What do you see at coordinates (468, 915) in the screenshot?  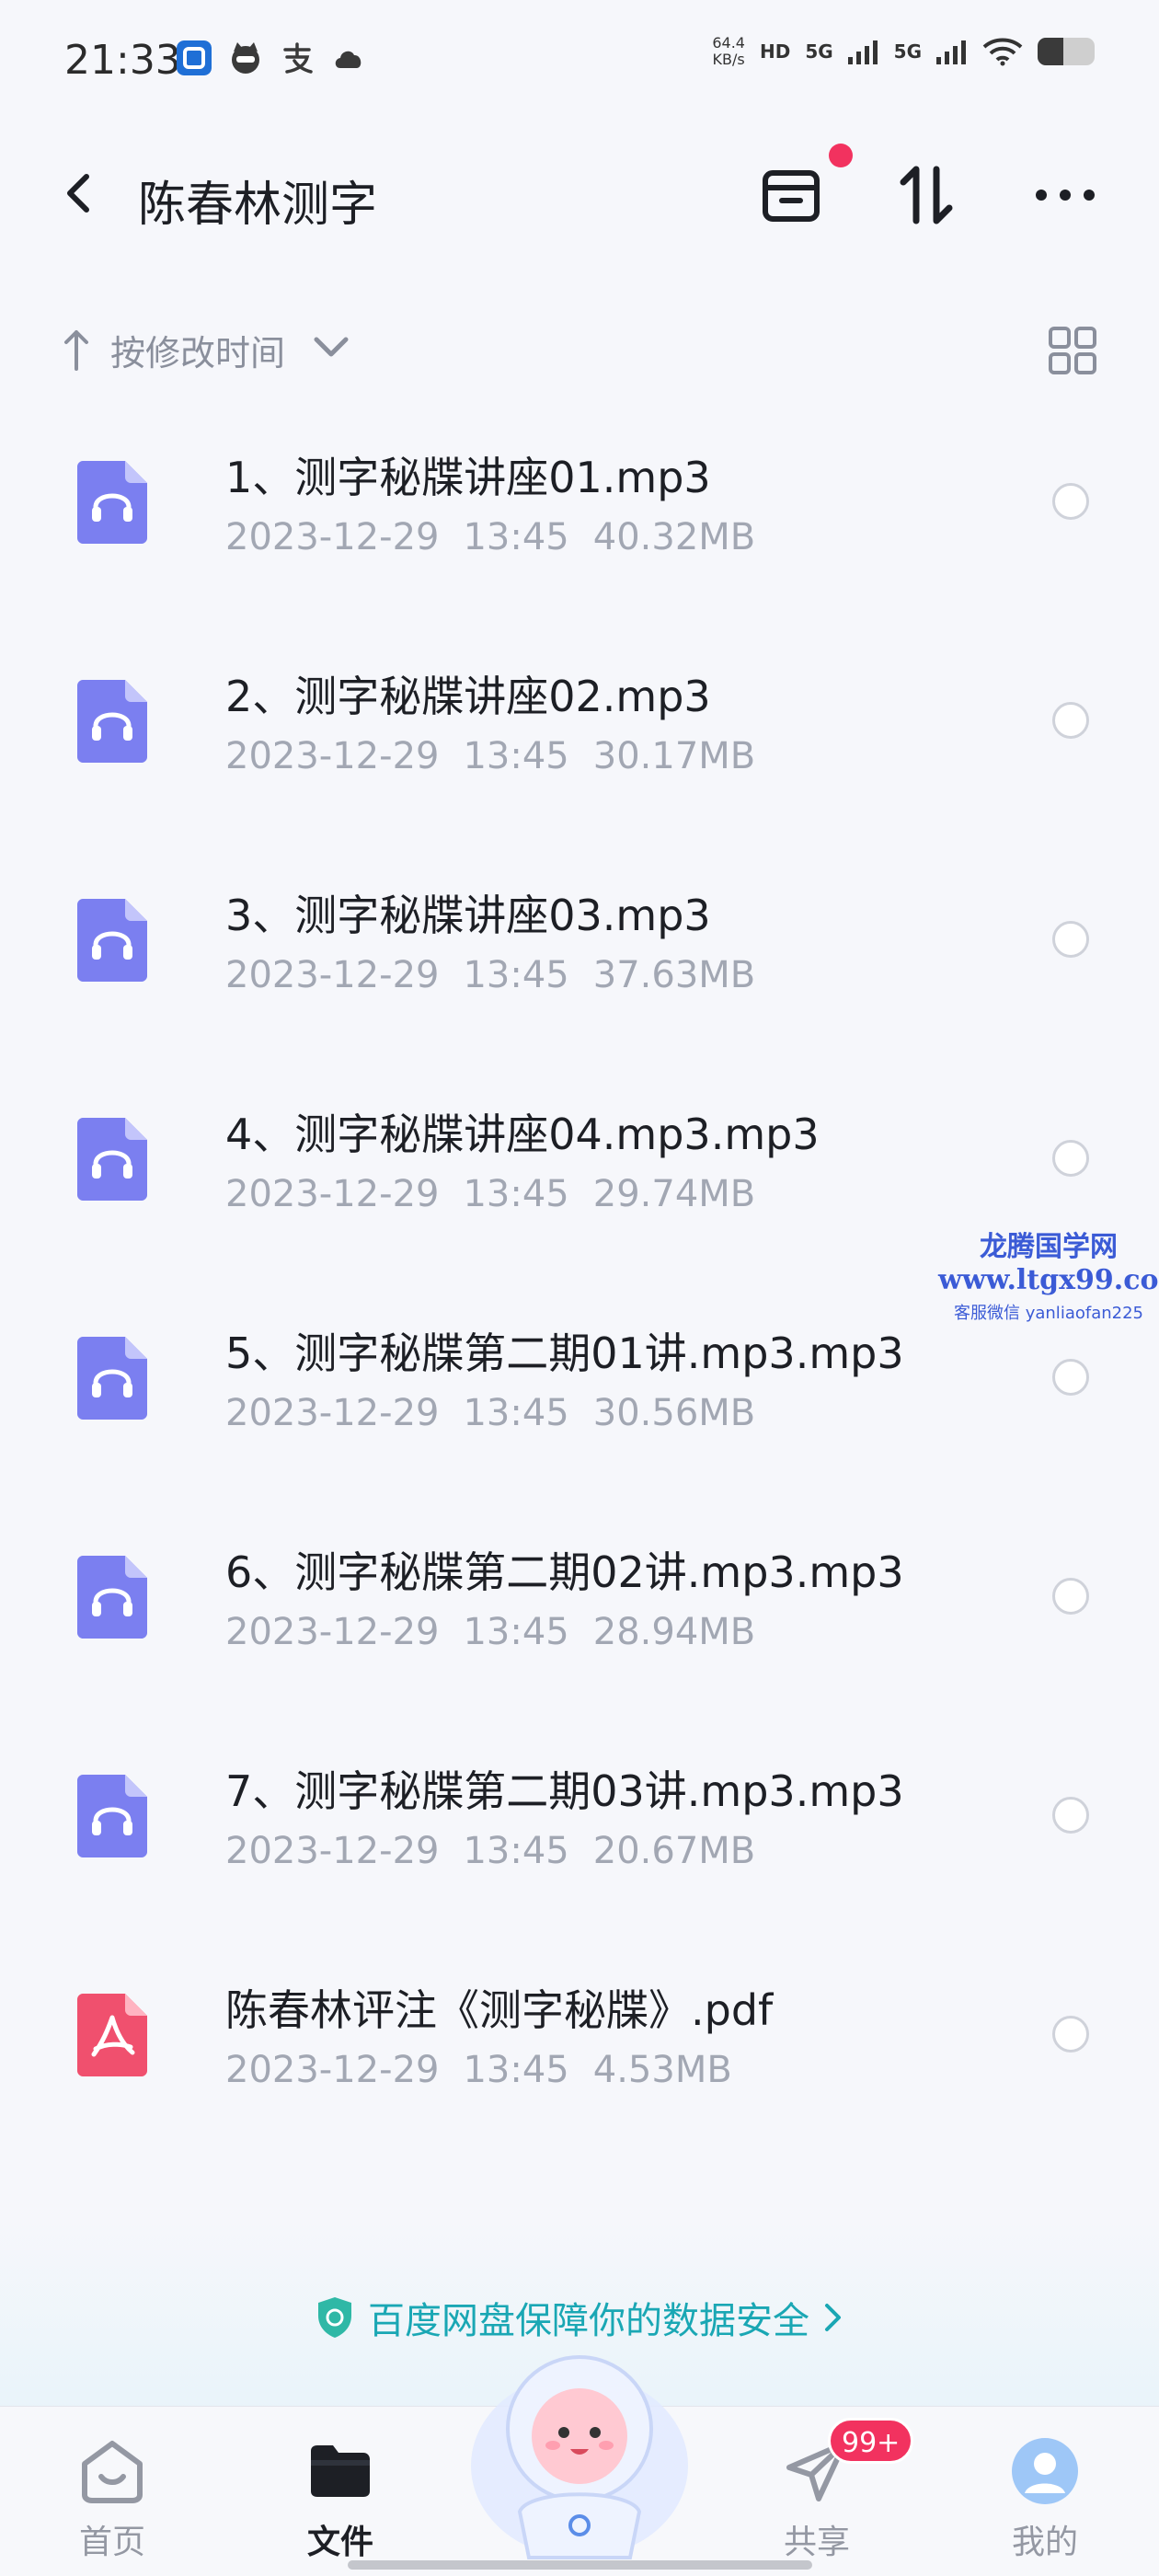 I see `file-name: 3、测字秘牒讲座03.mp3` at bounding box center [468, 915].